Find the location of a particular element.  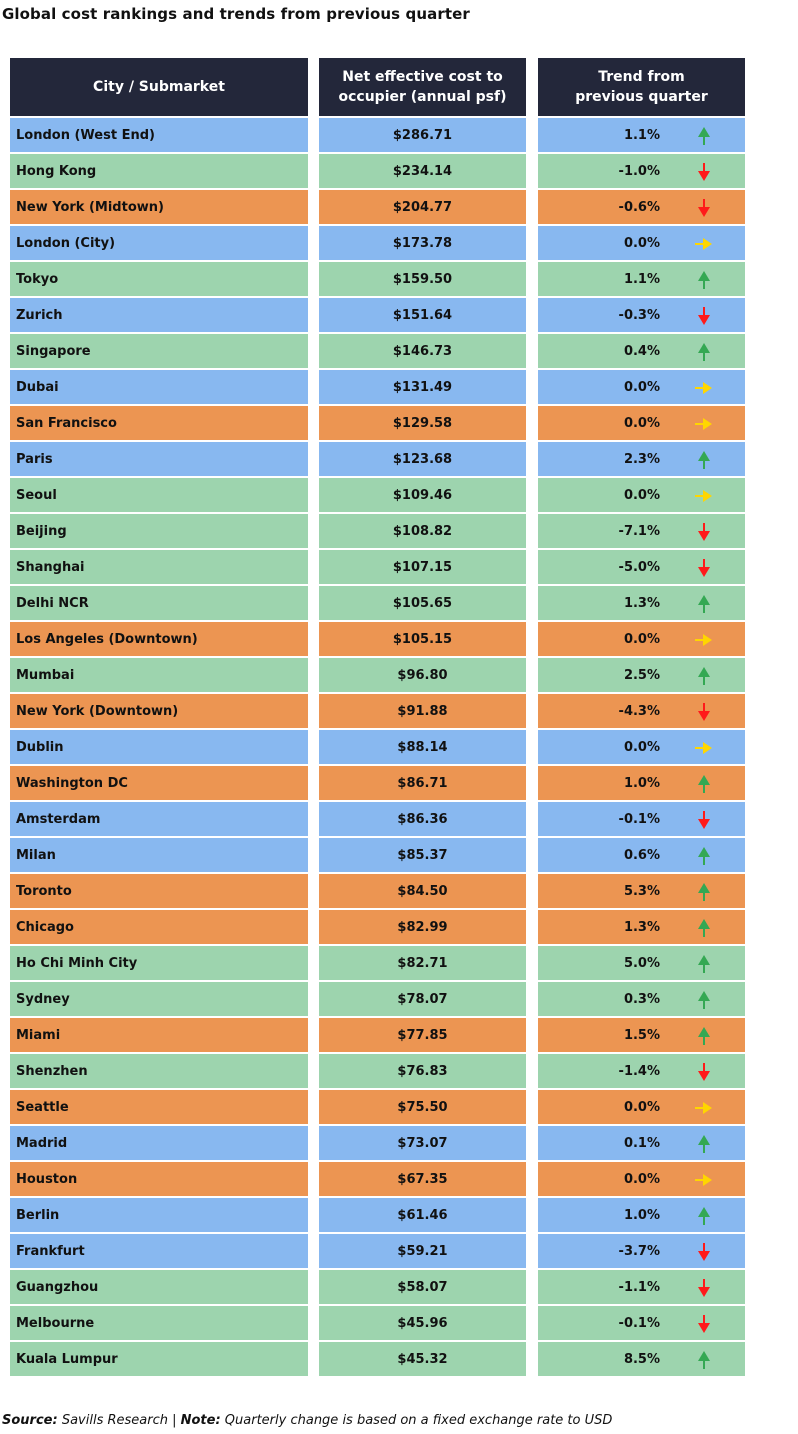

cost-cell: $84.50 is located at coordinates (422, 891).